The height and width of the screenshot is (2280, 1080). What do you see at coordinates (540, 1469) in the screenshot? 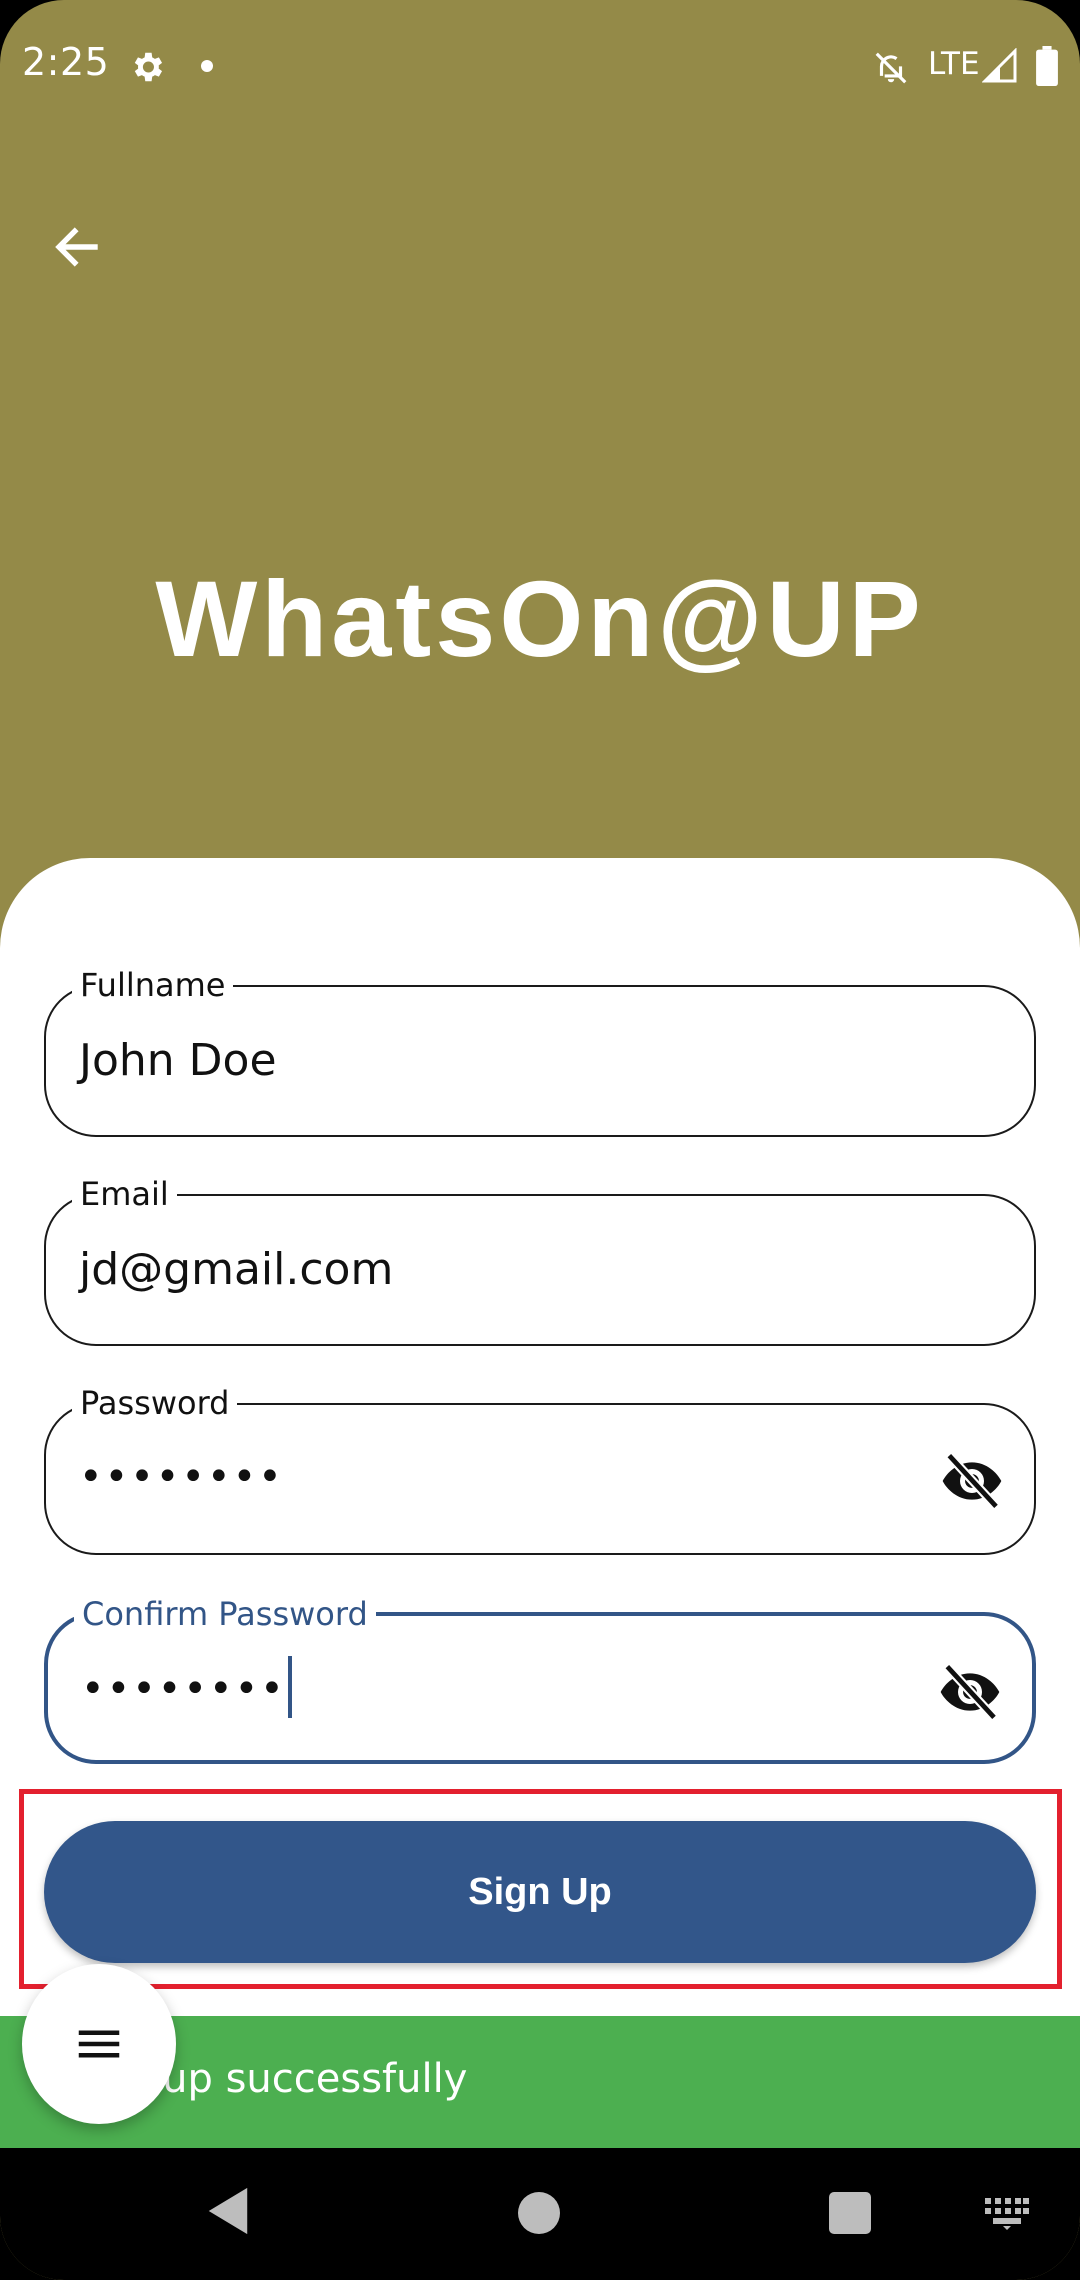
I see `password-field: Password ••••••••` at bounding box center [540, 1469].